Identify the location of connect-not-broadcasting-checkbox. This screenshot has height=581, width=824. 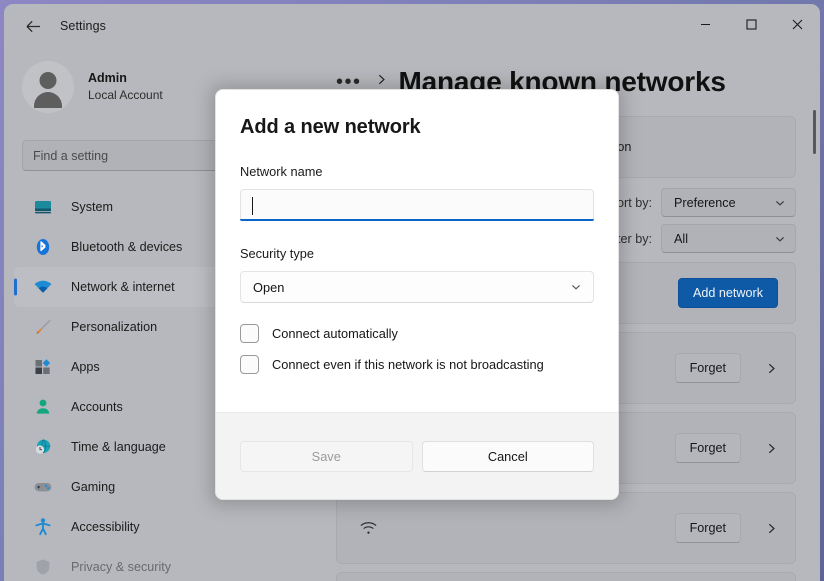
(249, 364).